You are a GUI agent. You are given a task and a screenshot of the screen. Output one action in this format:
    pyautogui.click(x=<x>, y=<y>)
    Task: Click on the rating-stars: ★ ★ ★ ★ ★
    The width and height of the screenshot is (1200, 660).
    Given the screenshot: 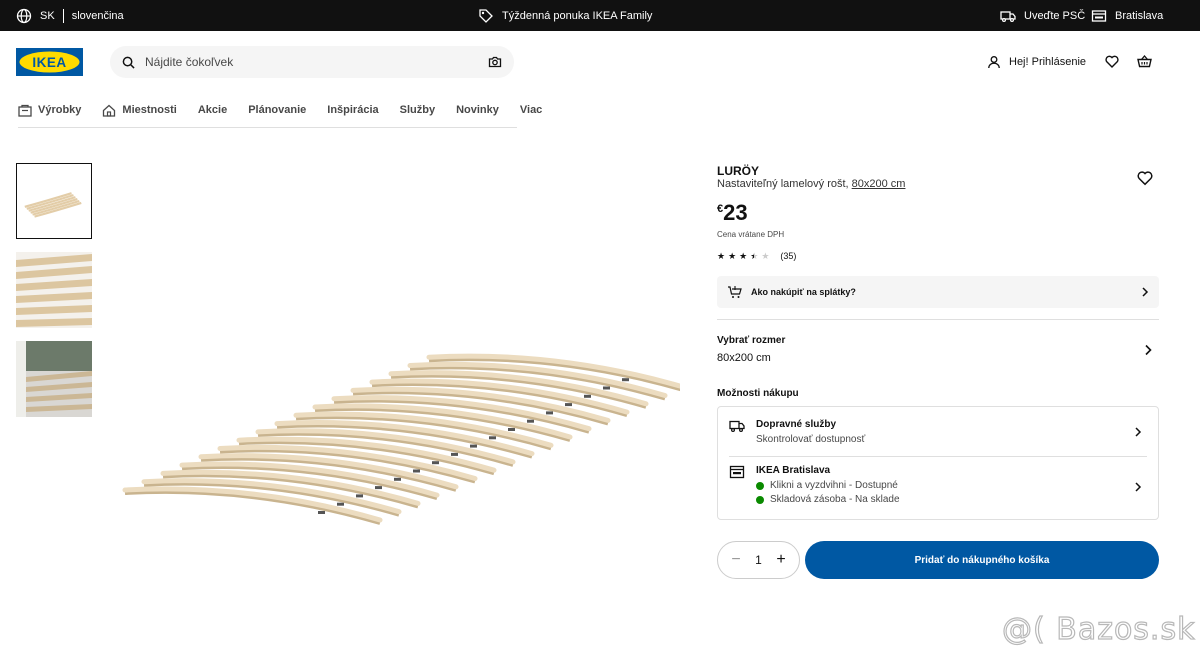 What is the action you would take?
    pyautogui.click(x=743, y=255)
    